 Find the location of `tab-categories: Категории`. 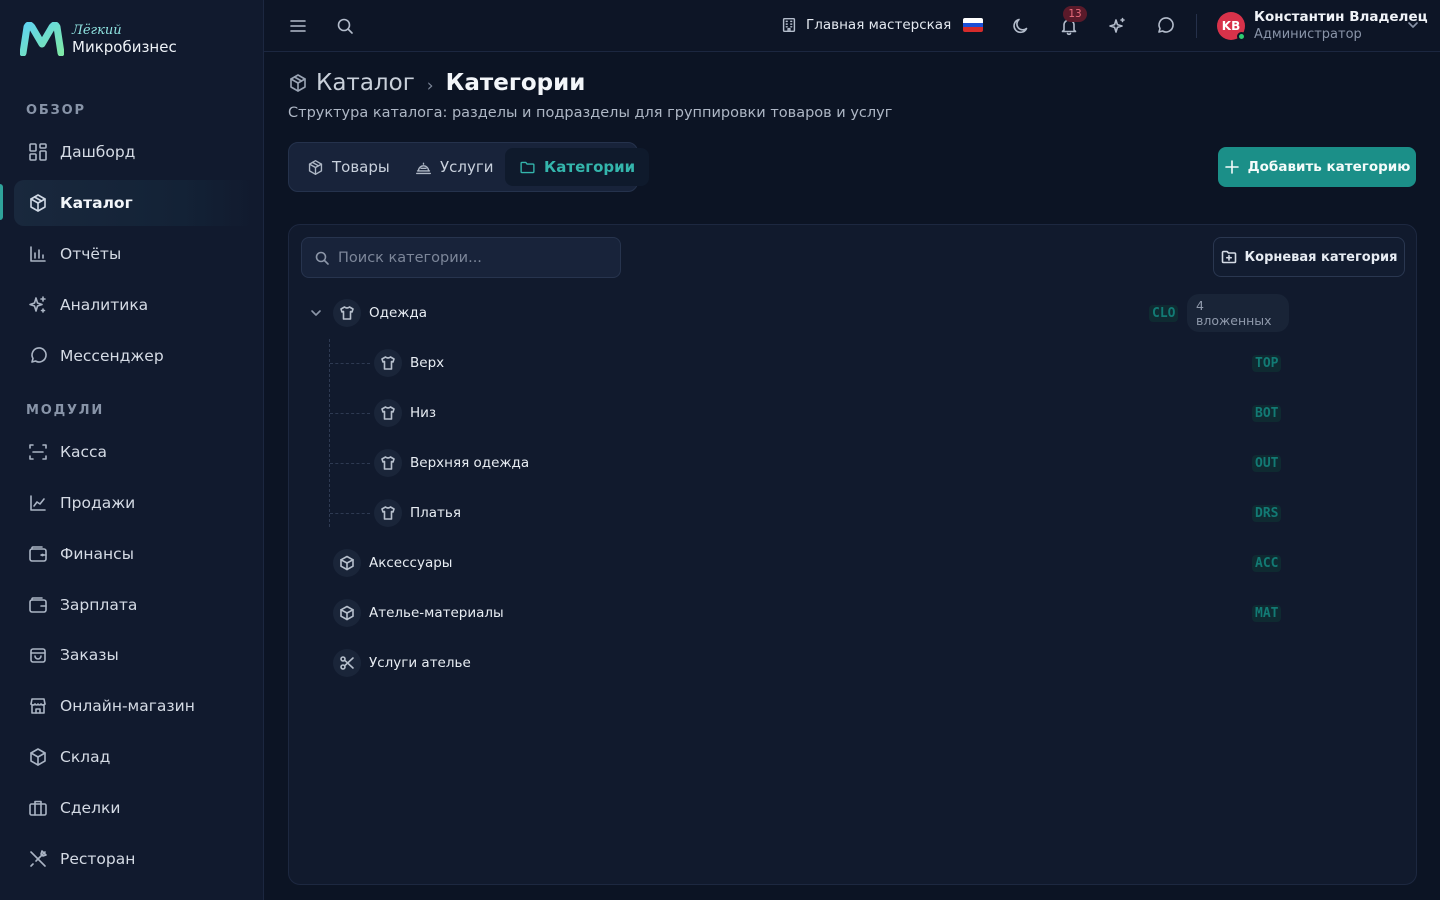

tab-categories: Категории is located at coordinates (577, 167).